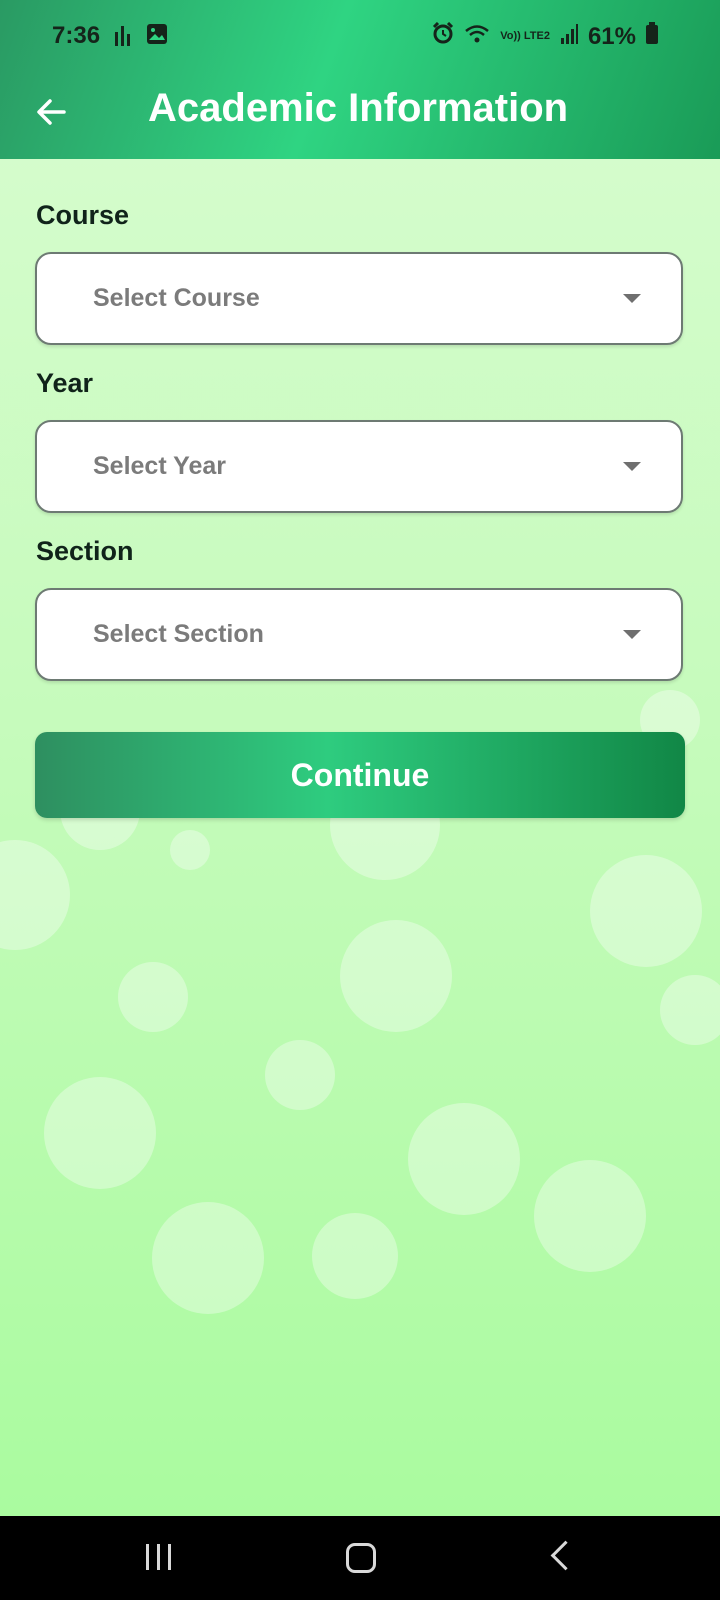 This screenshot has width=720, height=1600. What do you see at coordinates (359, 634) in the screenshot?
I see `section-dropdown: Select Section` at bounding box center [359, 634].